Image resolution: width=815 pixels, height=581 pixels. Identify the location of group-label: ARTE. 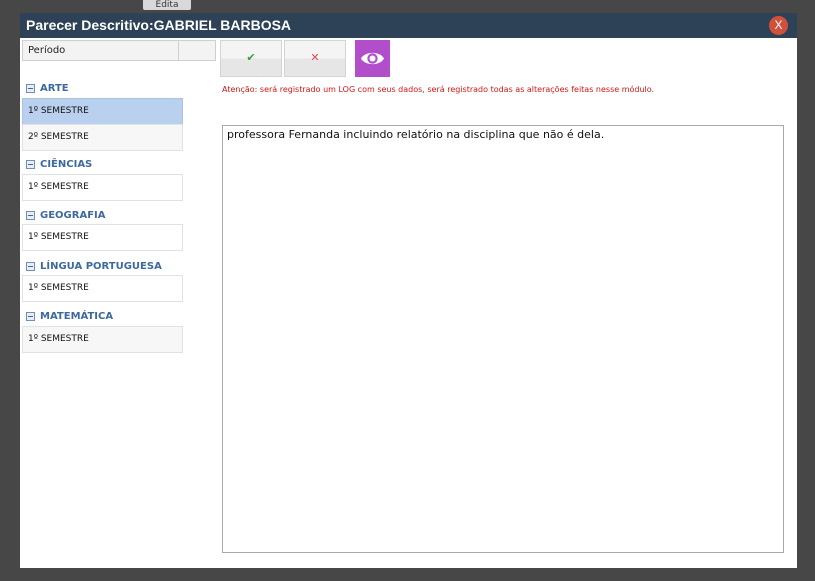
(54, 88).